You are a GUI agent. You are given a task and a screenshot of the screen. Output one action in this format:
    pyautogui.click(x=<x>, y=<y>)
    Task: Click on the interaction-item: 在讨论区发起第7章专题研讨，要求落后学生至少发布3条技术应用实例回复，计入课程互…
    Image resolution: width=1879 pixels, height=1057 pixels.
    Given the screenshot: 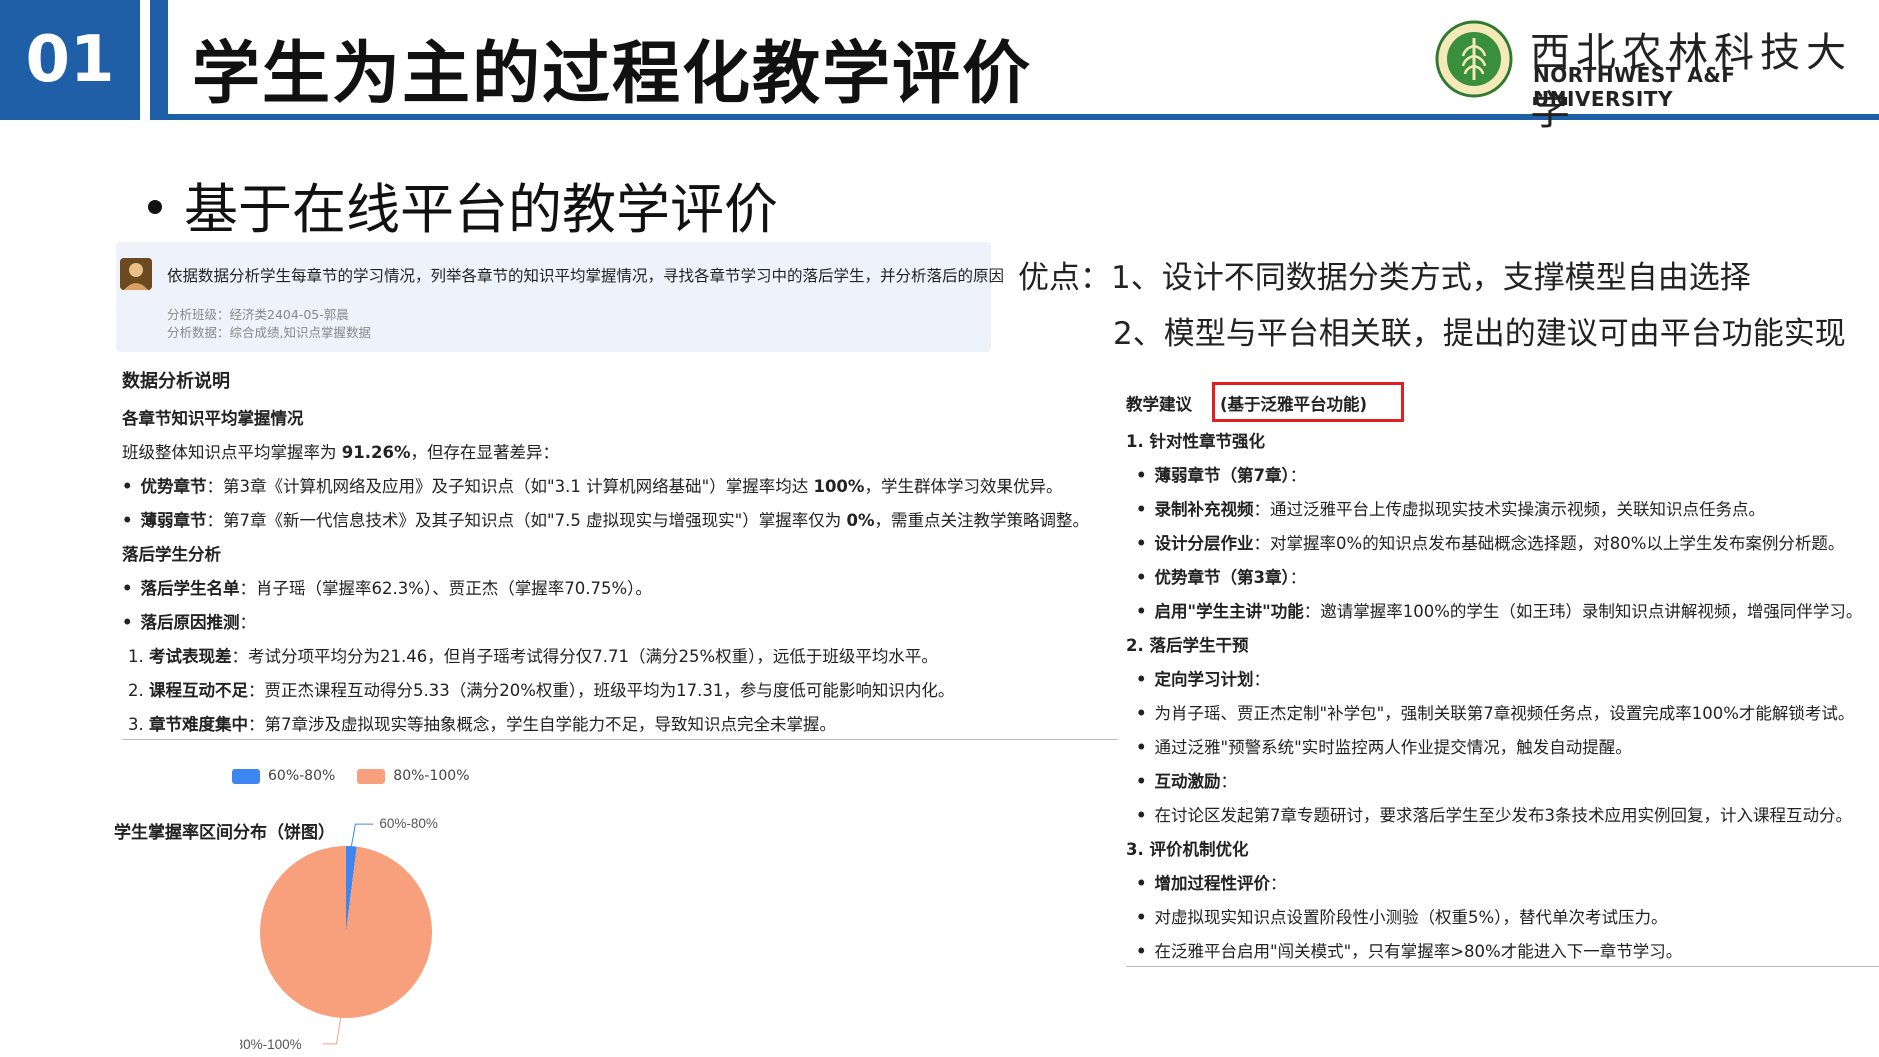 What is the action you would take?
    pyautogui.click(x=1494, y=814)
    